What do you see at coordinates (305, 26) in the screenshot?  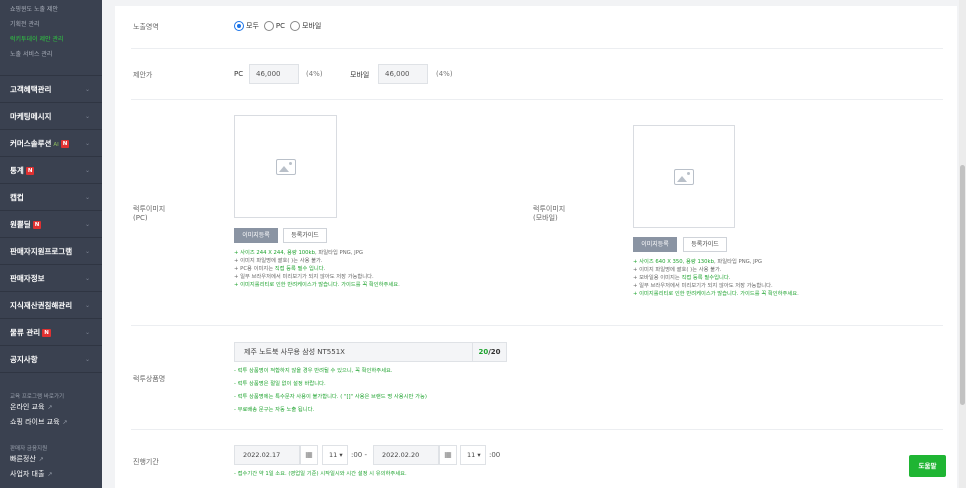 I see `radio-mobile: 모바일` at bounding box center [305, 26].